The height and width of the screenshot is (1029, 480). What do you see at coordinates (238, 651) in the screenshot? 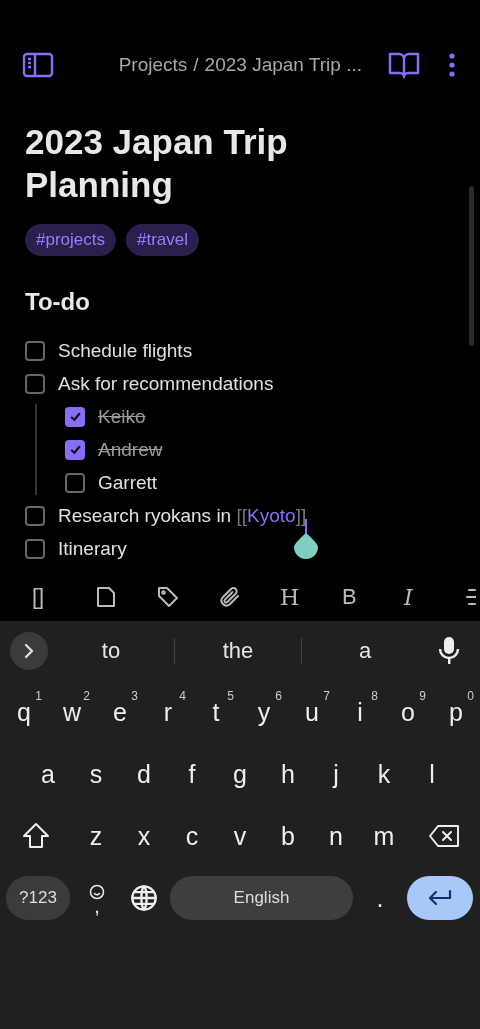
I see `suggestion: the` at bounding box center [238, 651].